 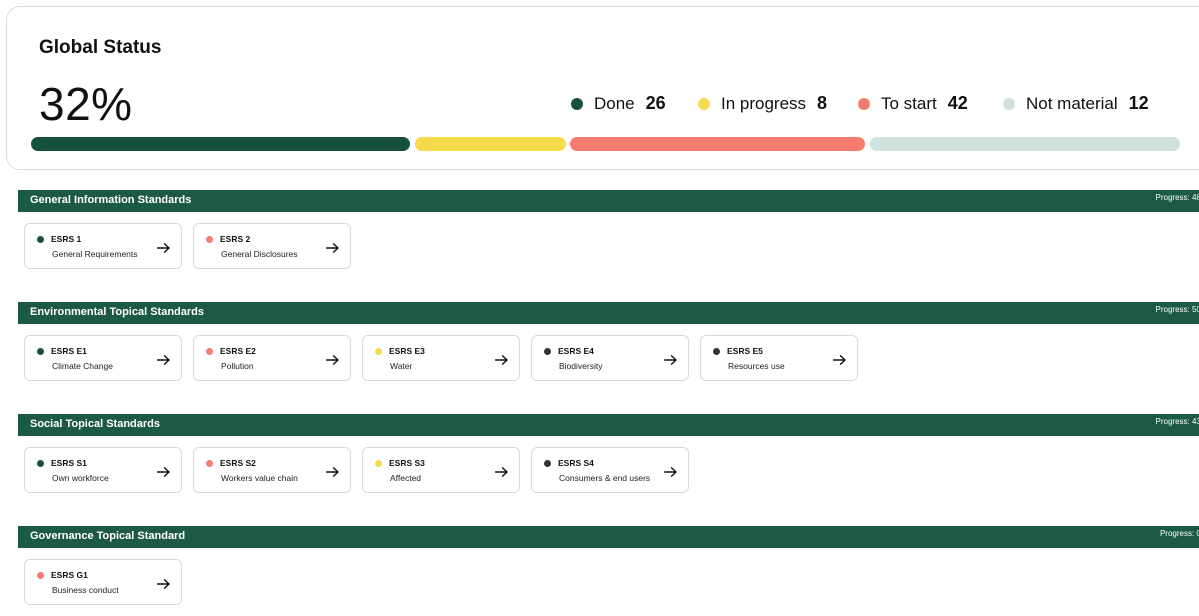 What do you see at coordinates (1138, 103) in the screenshot?
I see `legend-not-material-count: 12` at bounding box center [1138, 103].